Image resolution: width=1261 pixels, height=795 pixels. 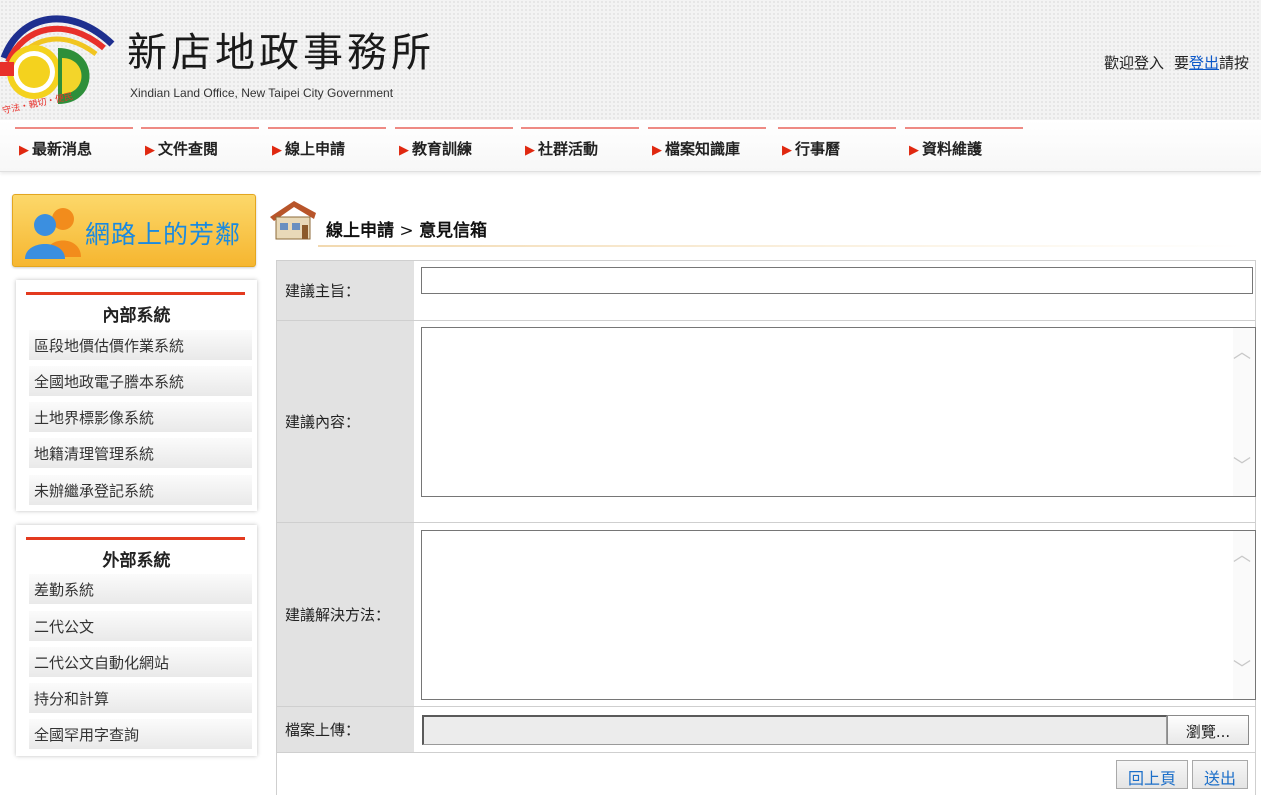 I want to click on sidebar-item-docs-automation: 二代公文自動化網站, so click(x=140, y=662).